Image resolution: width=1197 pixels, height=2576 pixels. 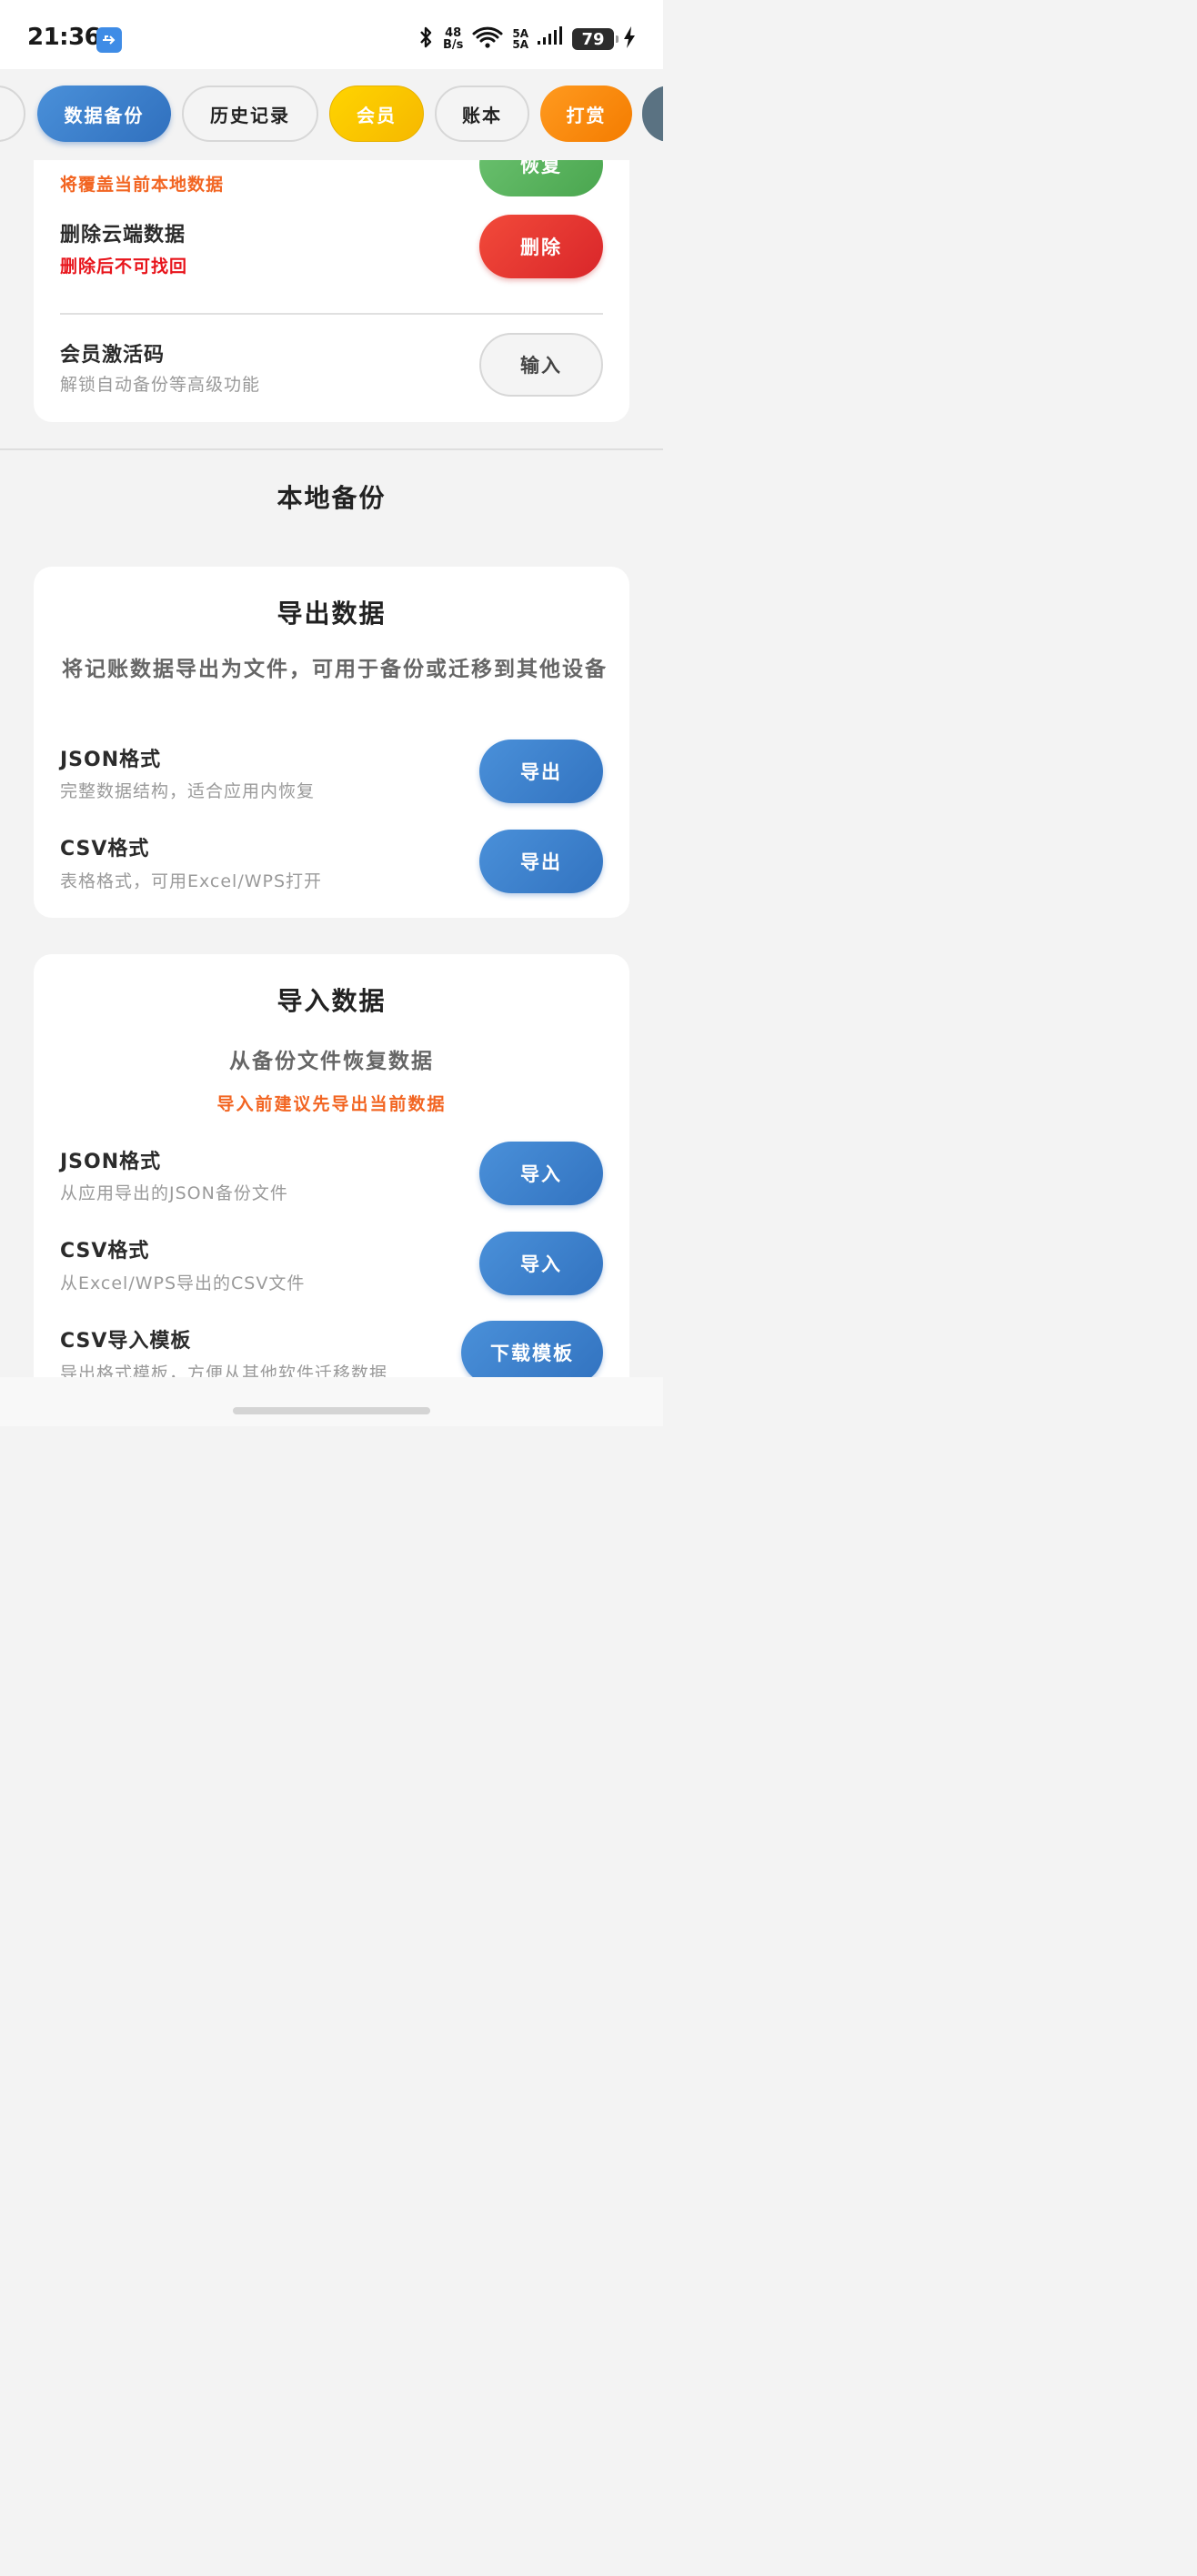 What do you see at coordinates (191, 881) in the screenshot?
I see `export-csv-sub: 表格格式，可用Excel/WPS打开` at bounding box center [191, 881].